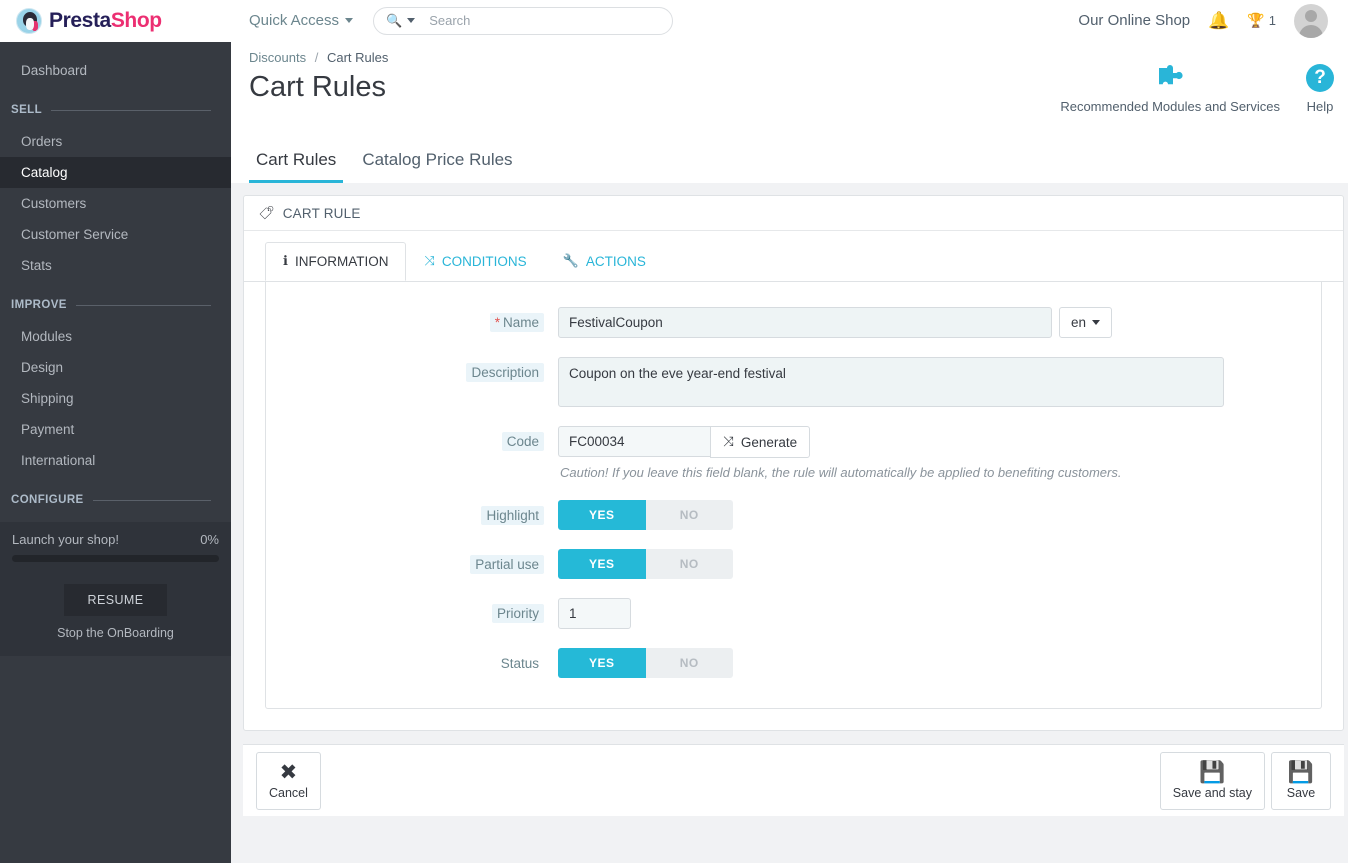  Describe the element at coordinates (520, 322) in the screenshot. I see `name-label-text: Name` at that location.